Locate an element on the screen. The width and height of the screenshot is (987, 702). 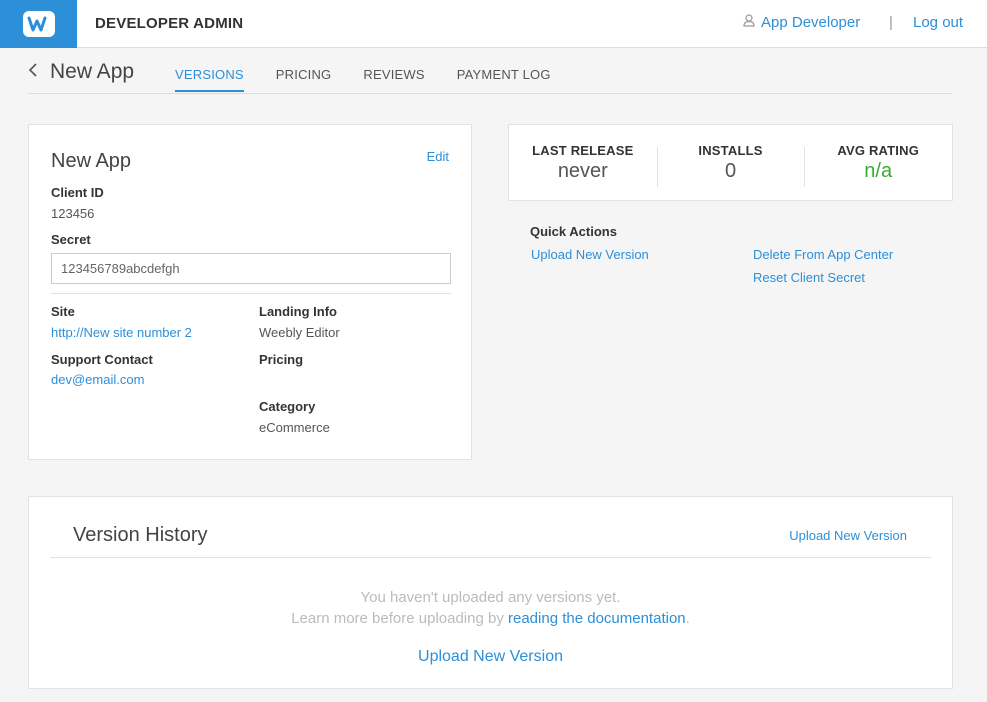
stat-installs: INSTALLS 0 is located at coordinates (730, 164).